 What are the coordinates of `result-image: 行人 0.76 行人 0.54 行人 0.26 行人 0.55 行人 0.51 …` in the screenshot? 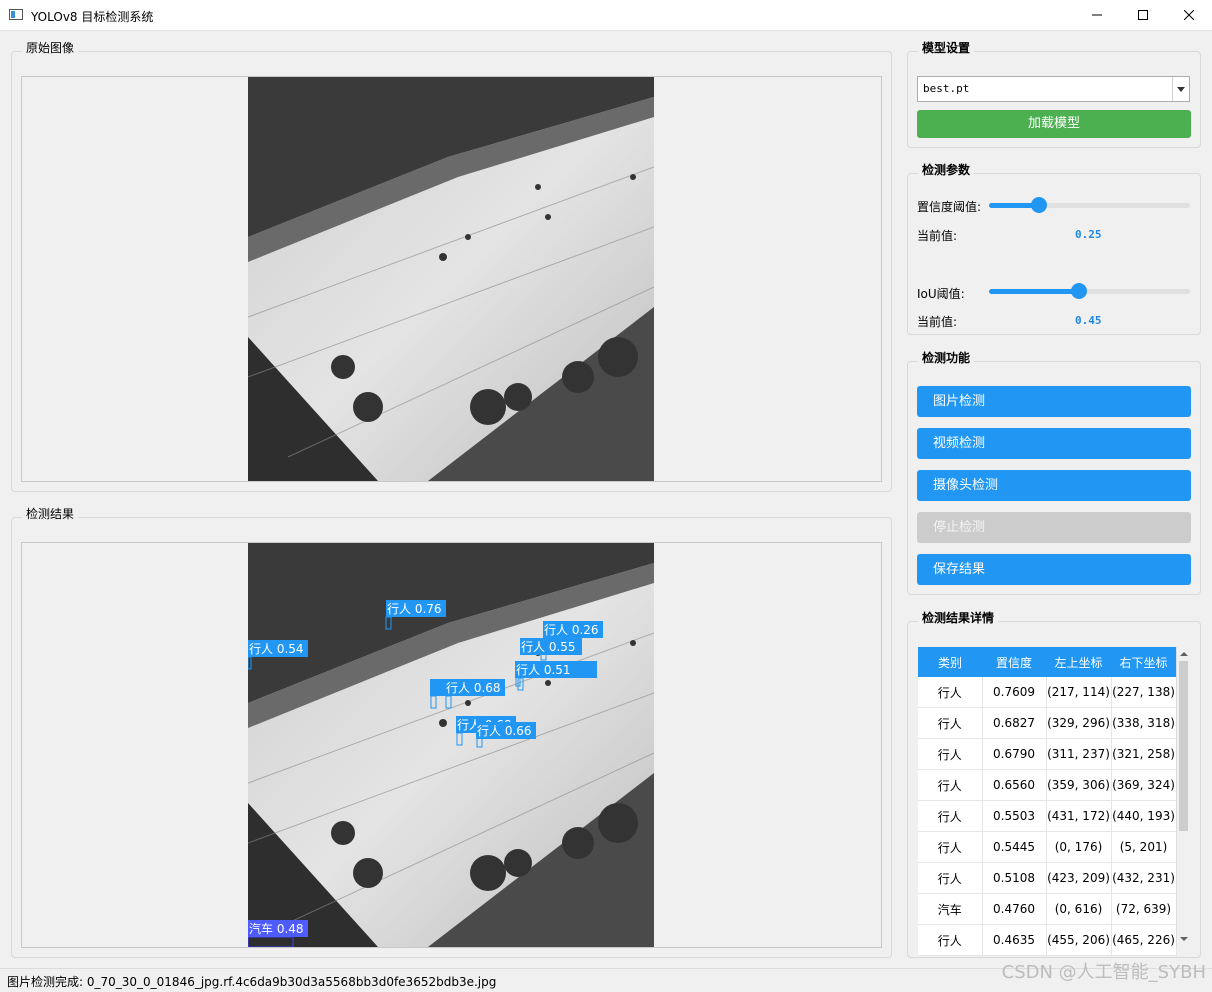 It's located at (451, 745).